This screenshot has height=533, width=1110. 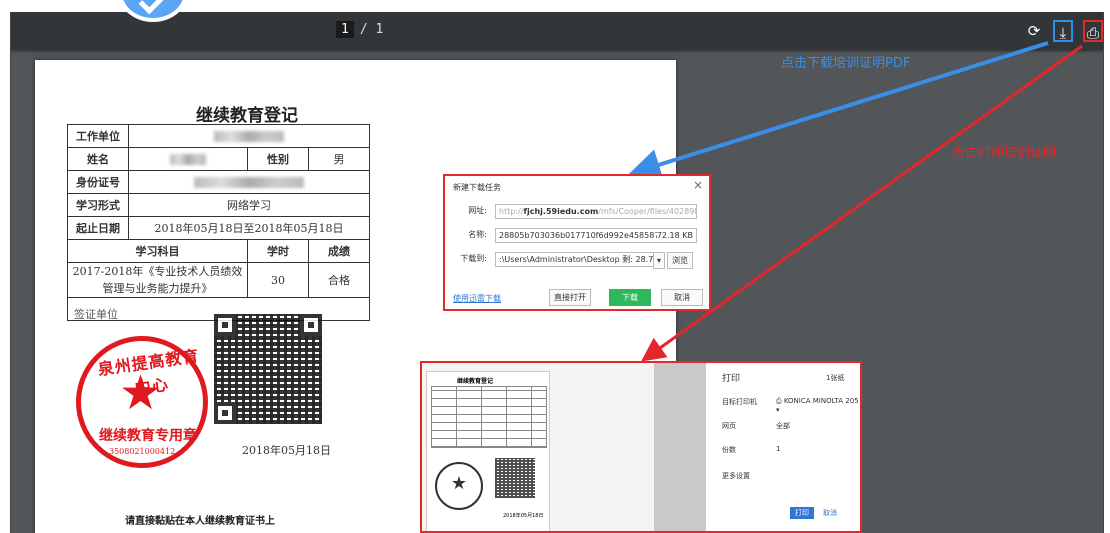 What do you see at coordinates (477, 210) in the screenshot?
I see `url-label: 网址:` at bounding box center [477, 210].